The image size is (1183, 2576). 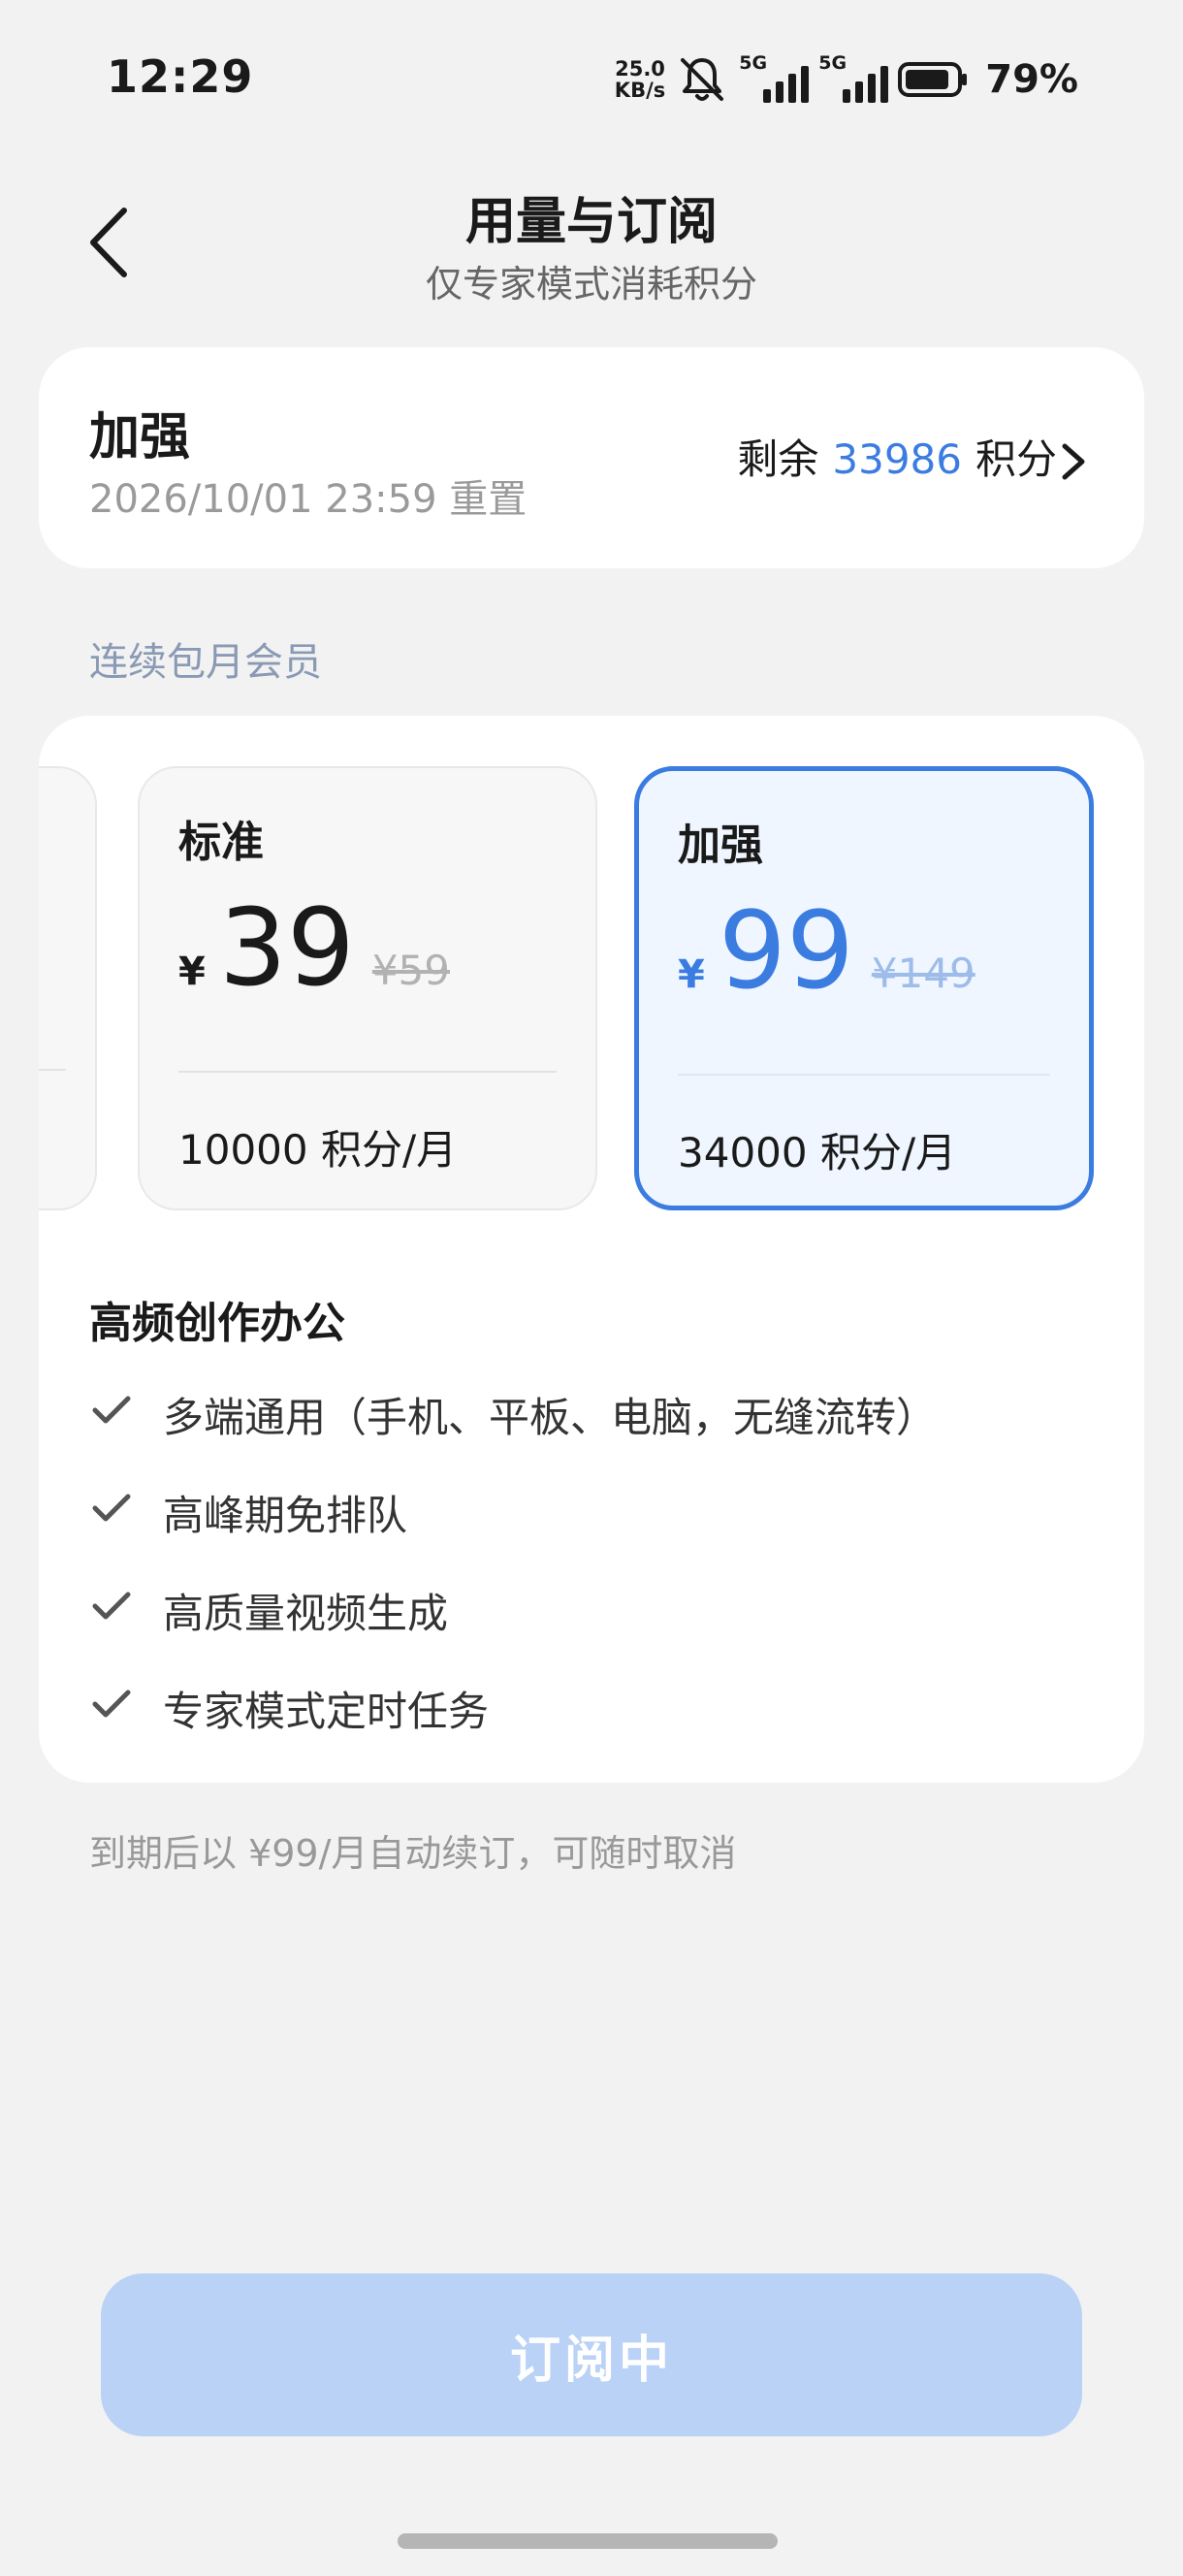 I want to click on signal-5g-secondary-icon: 5G, so click(x=853, y=79).